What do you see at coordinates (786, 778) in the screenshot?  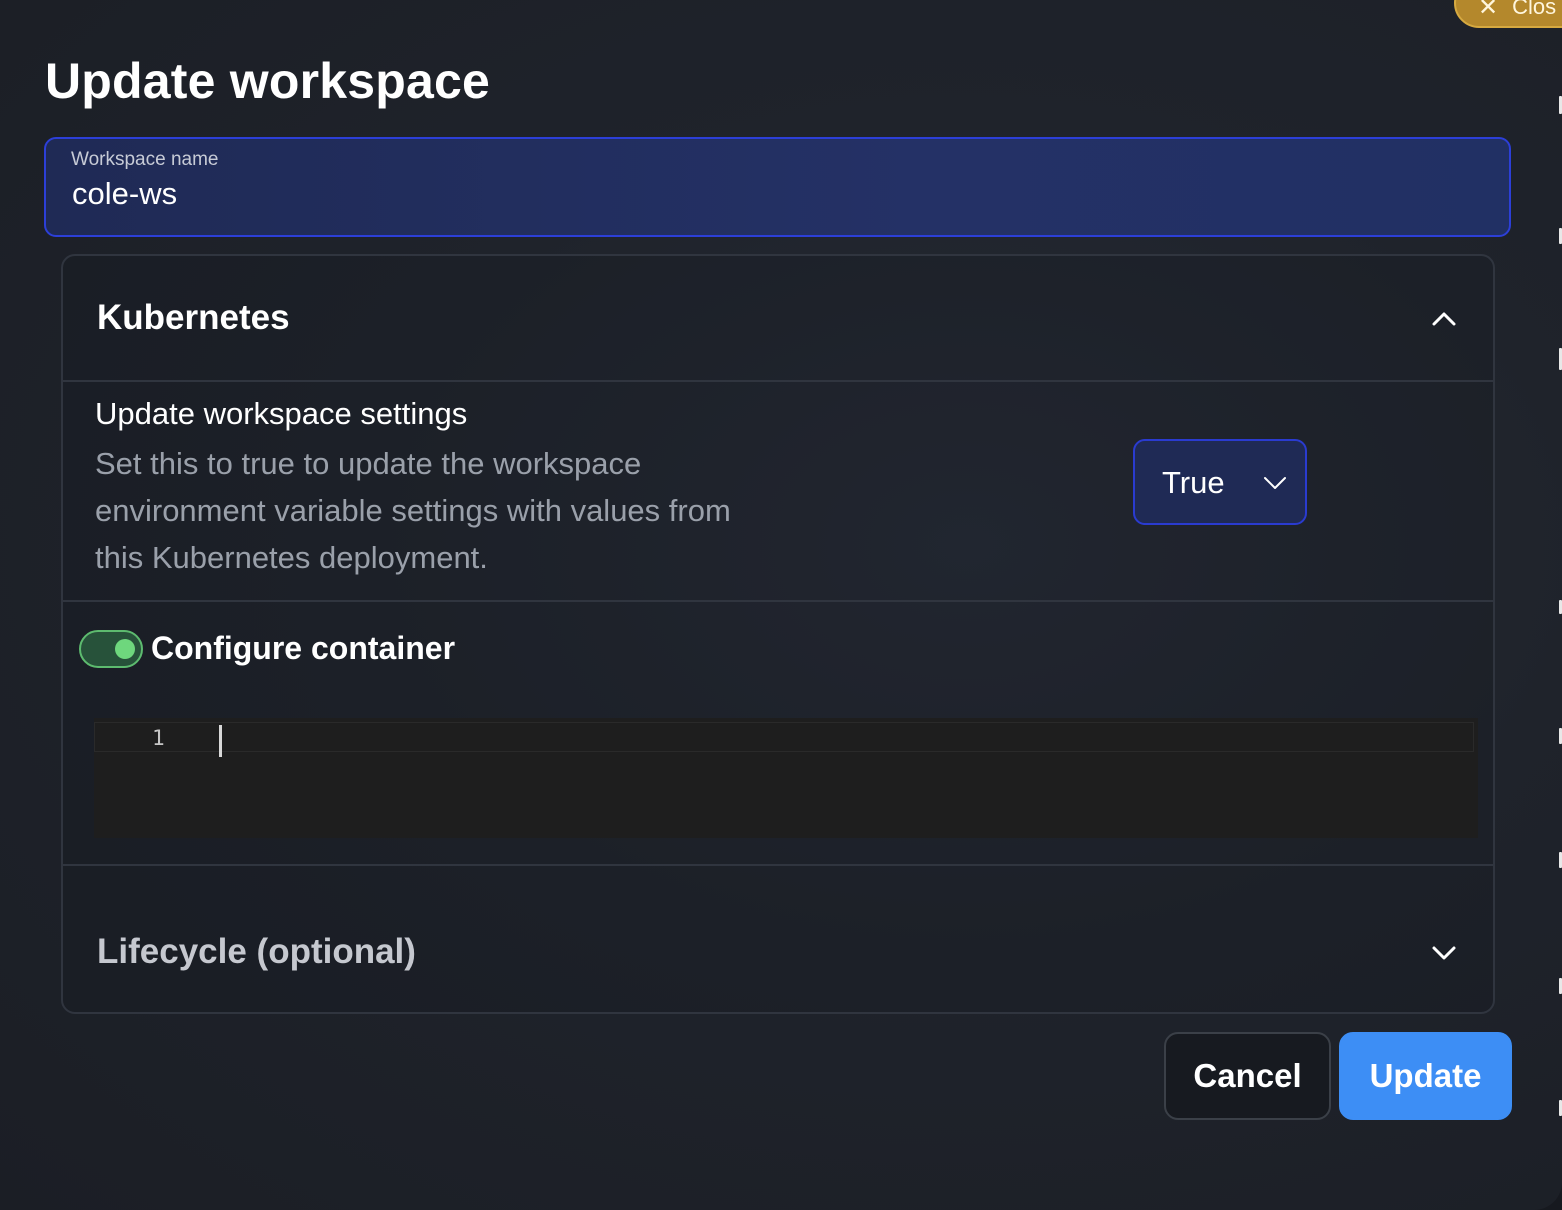 I see `container-code-editor: 1` at bounding box center [786, 778].